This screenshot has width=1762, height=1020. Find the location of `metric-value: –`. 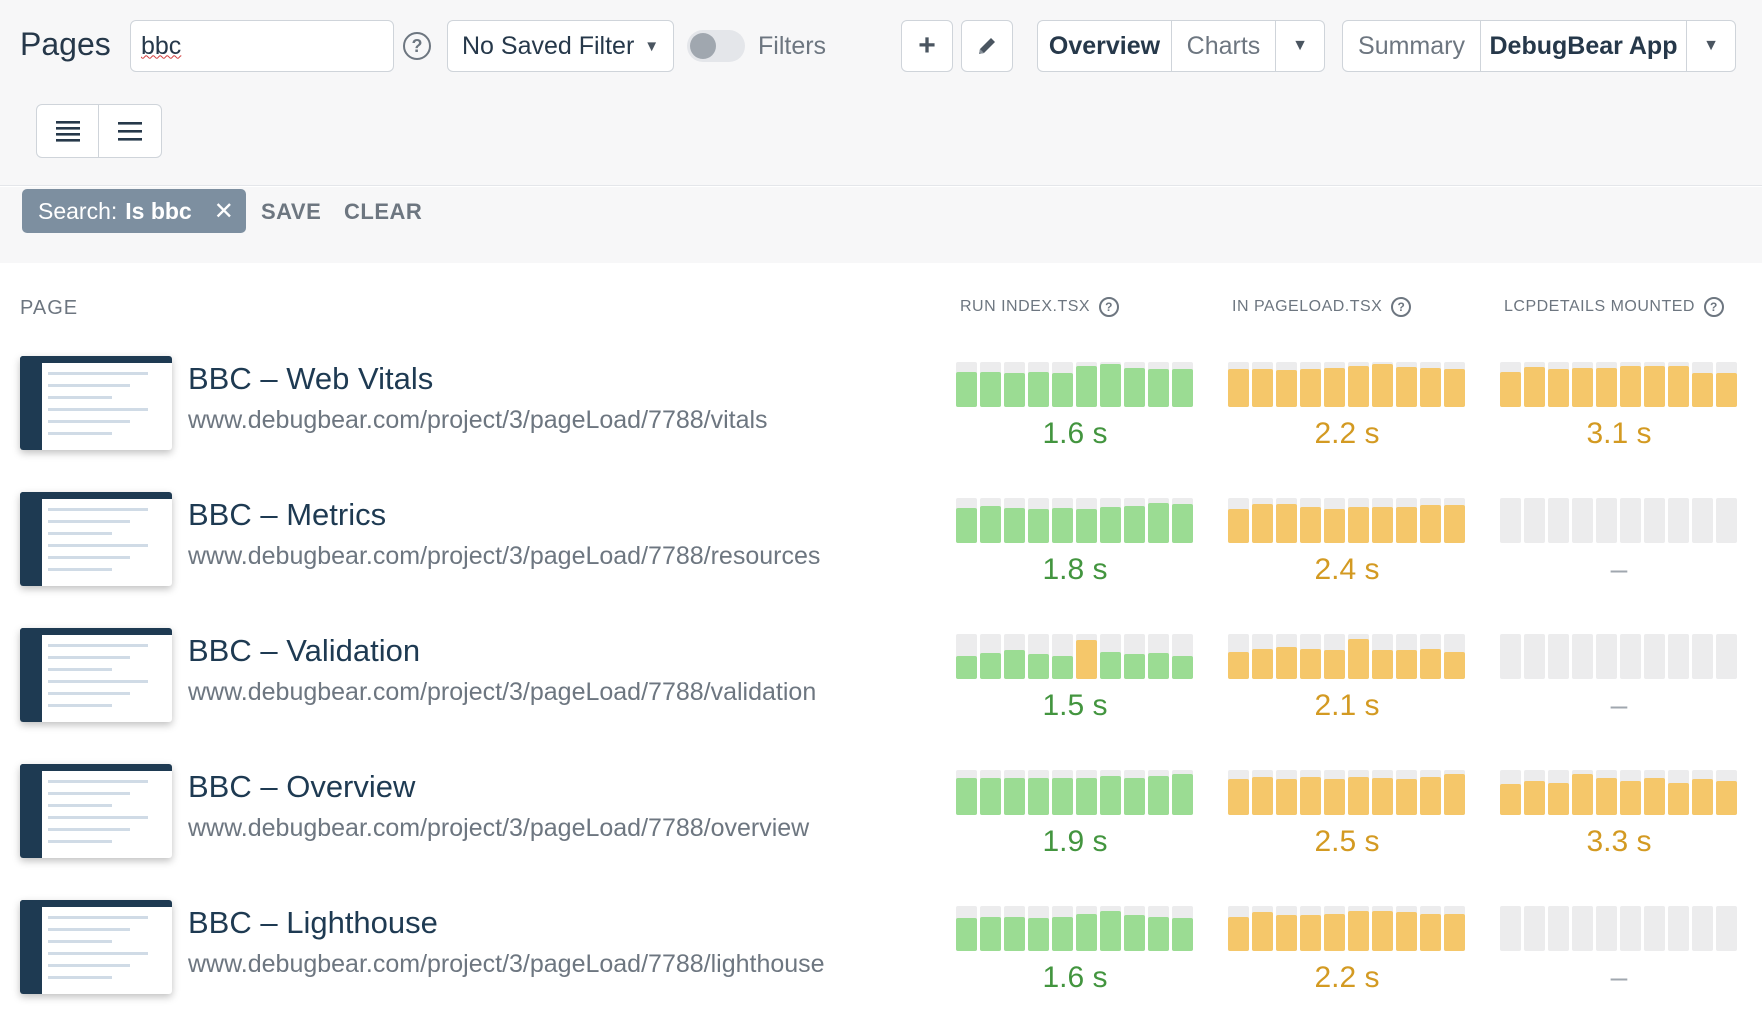

metric-value: – is located at coordinates (1619, 705).